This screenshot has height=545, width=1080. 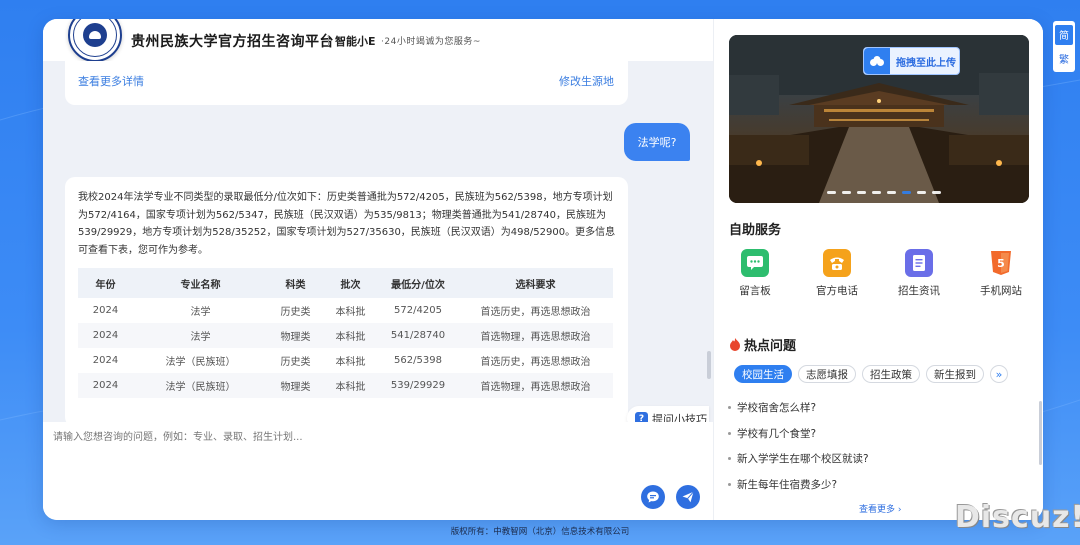 I want to click on upload-label: 拖拽至此上传, so click(x=926, y=63).